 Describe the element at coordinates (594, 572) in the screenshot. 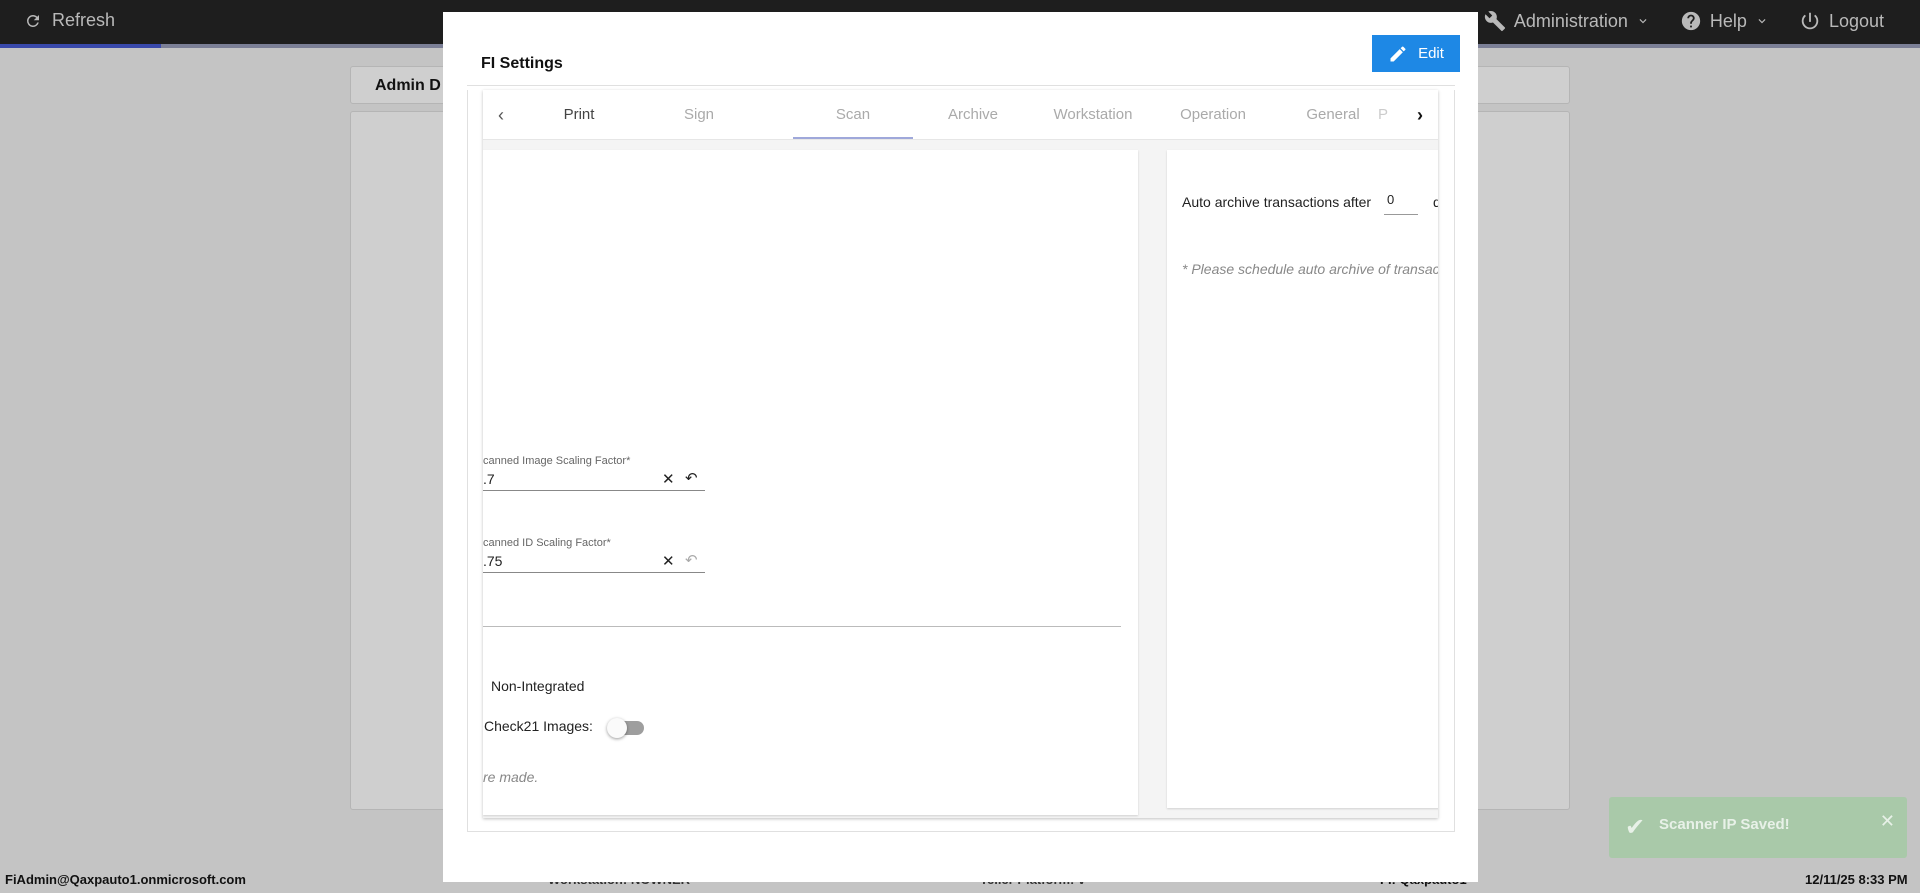

I see `id-scaling-underline` at that location.